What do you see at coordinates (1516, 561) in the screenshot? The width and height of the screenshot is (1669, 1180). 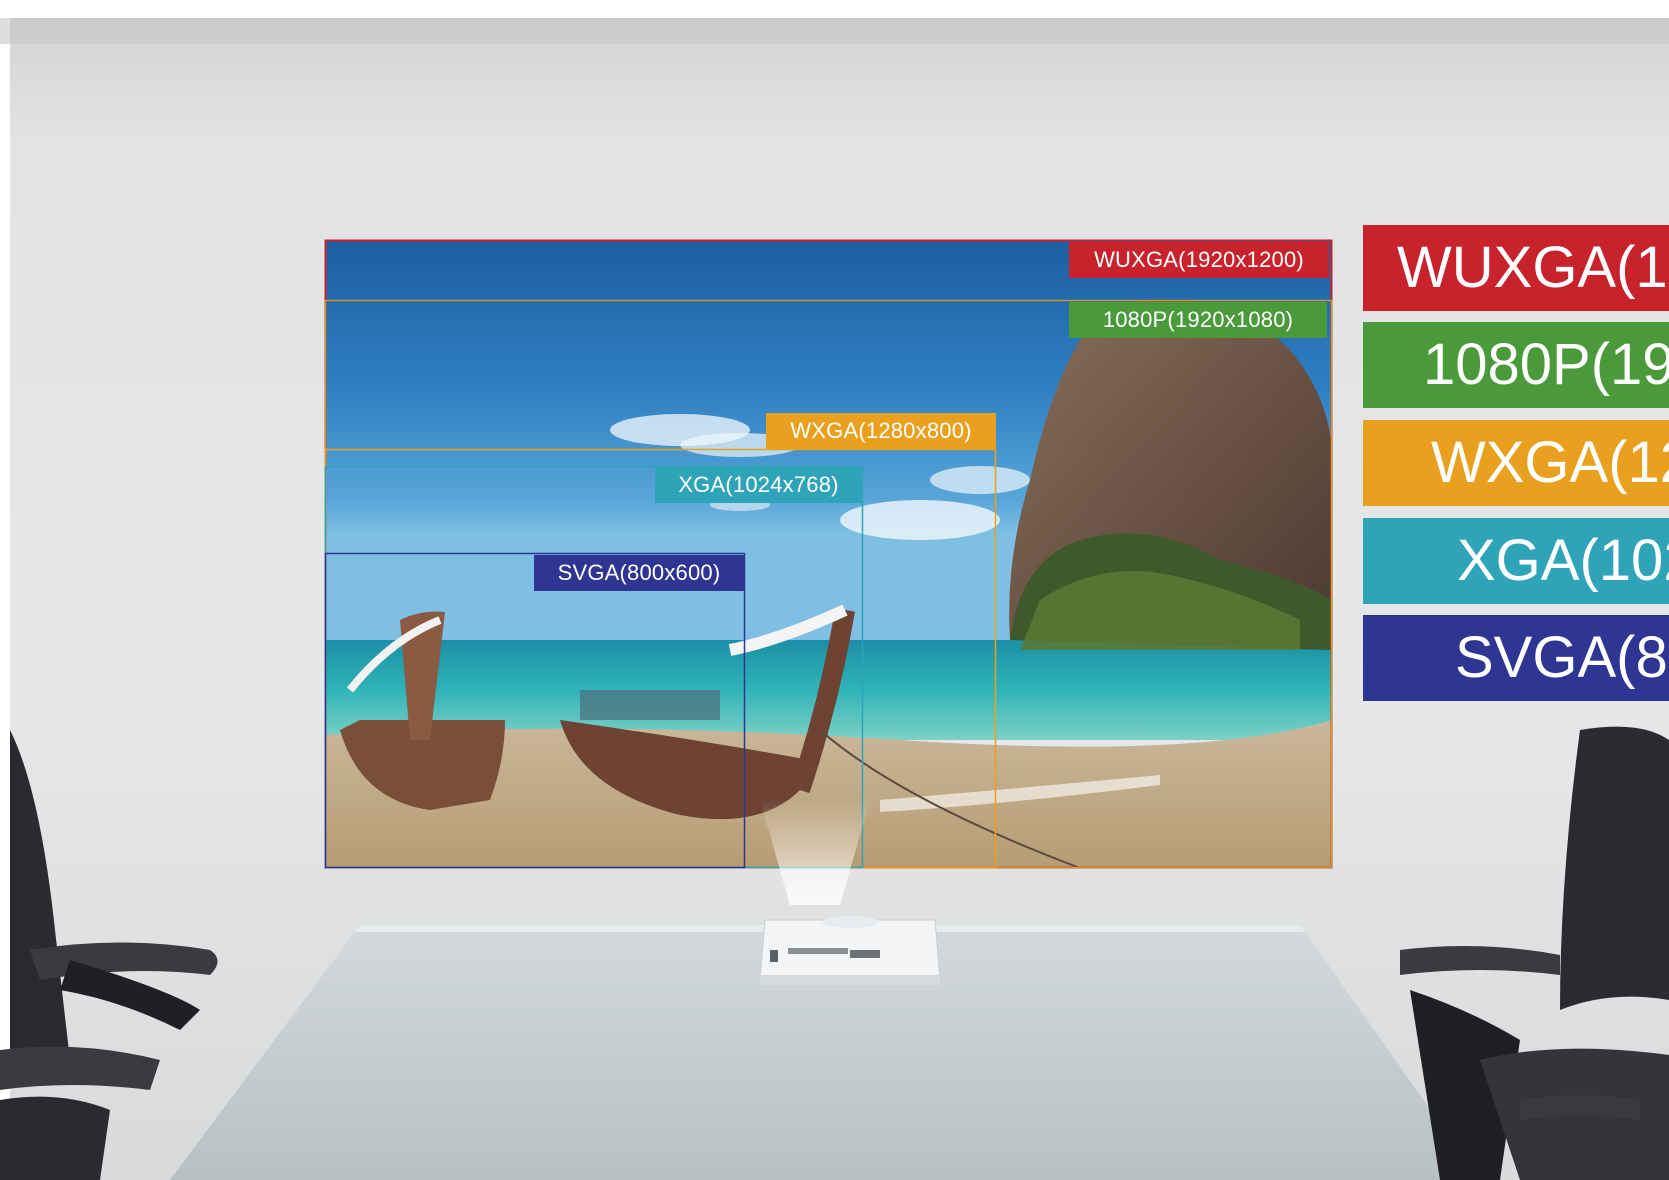 I see `legend-xga: XGA(102` at bounding box center [1516, 561].